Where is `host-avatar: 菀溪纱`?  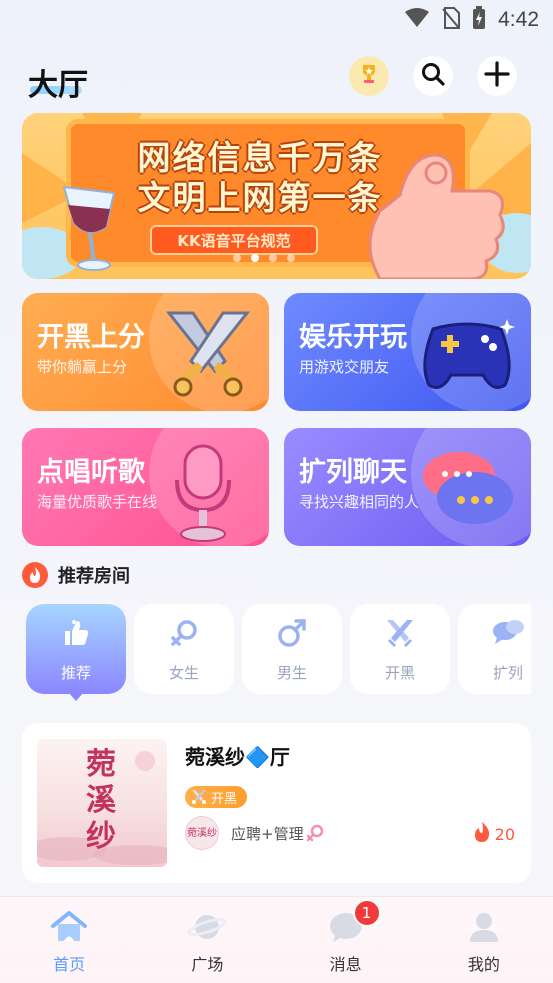 host-avatar: 菀溪纱 is located at coordinates (202, 833).